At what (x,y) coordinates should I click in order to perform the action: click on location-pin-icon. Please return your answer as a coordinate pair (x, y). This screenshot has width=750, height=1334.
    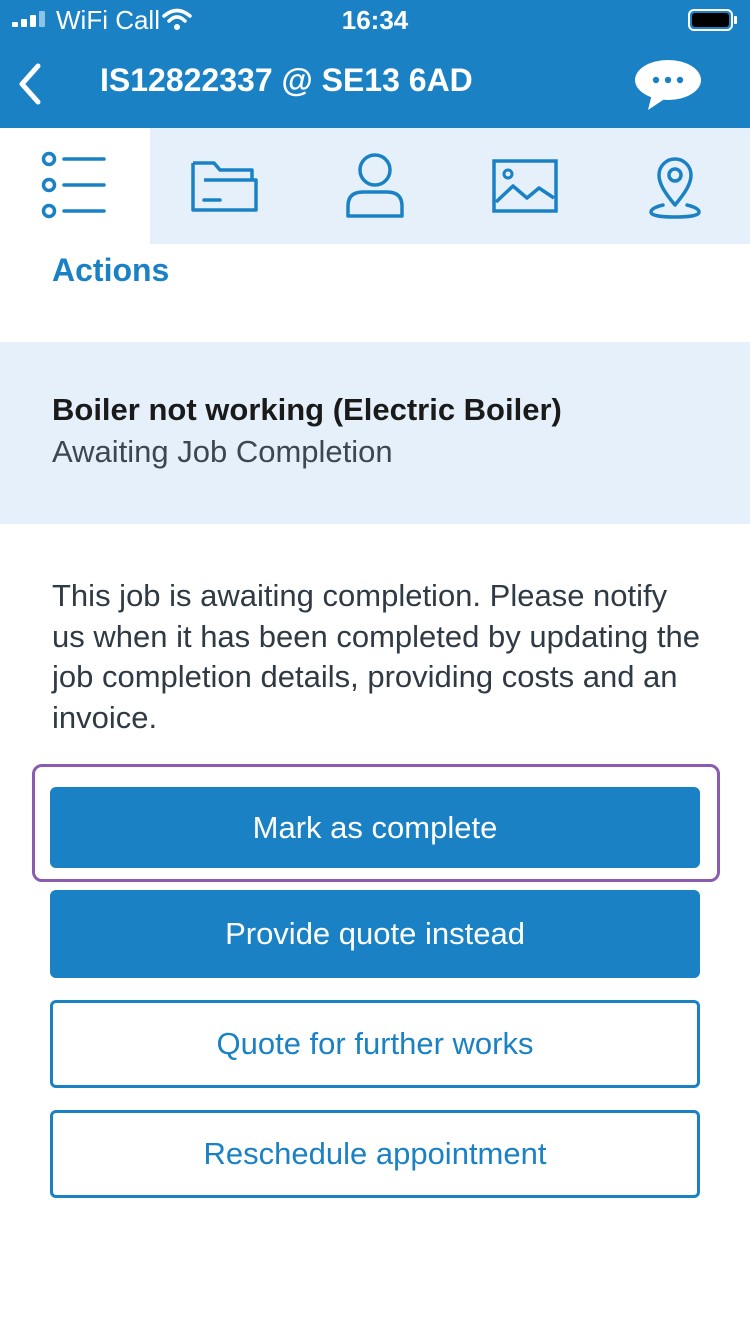
    Looking at the image, I should click on (675, 188).